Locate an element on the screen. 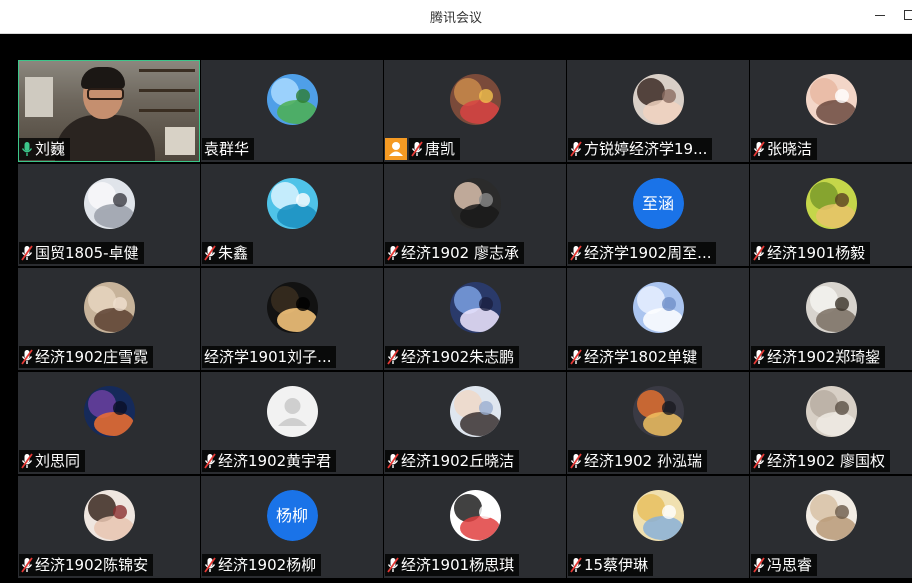  participant-tile: 冯思睿 is located at coordinates (831, 527).